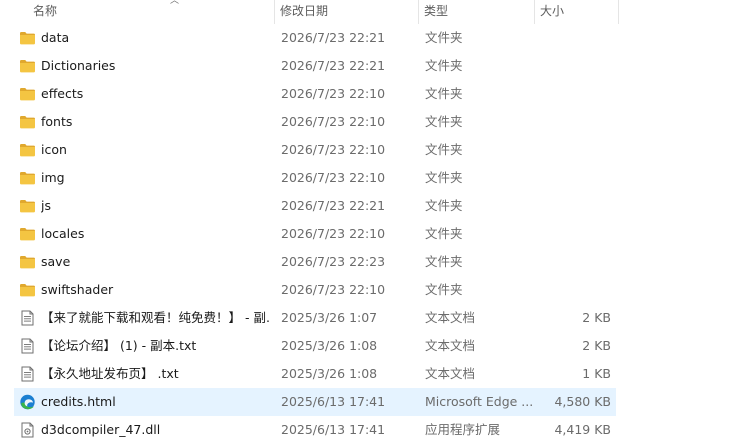 The image size is (750, 441). I want to click on file-name: img, so click(53, 177).